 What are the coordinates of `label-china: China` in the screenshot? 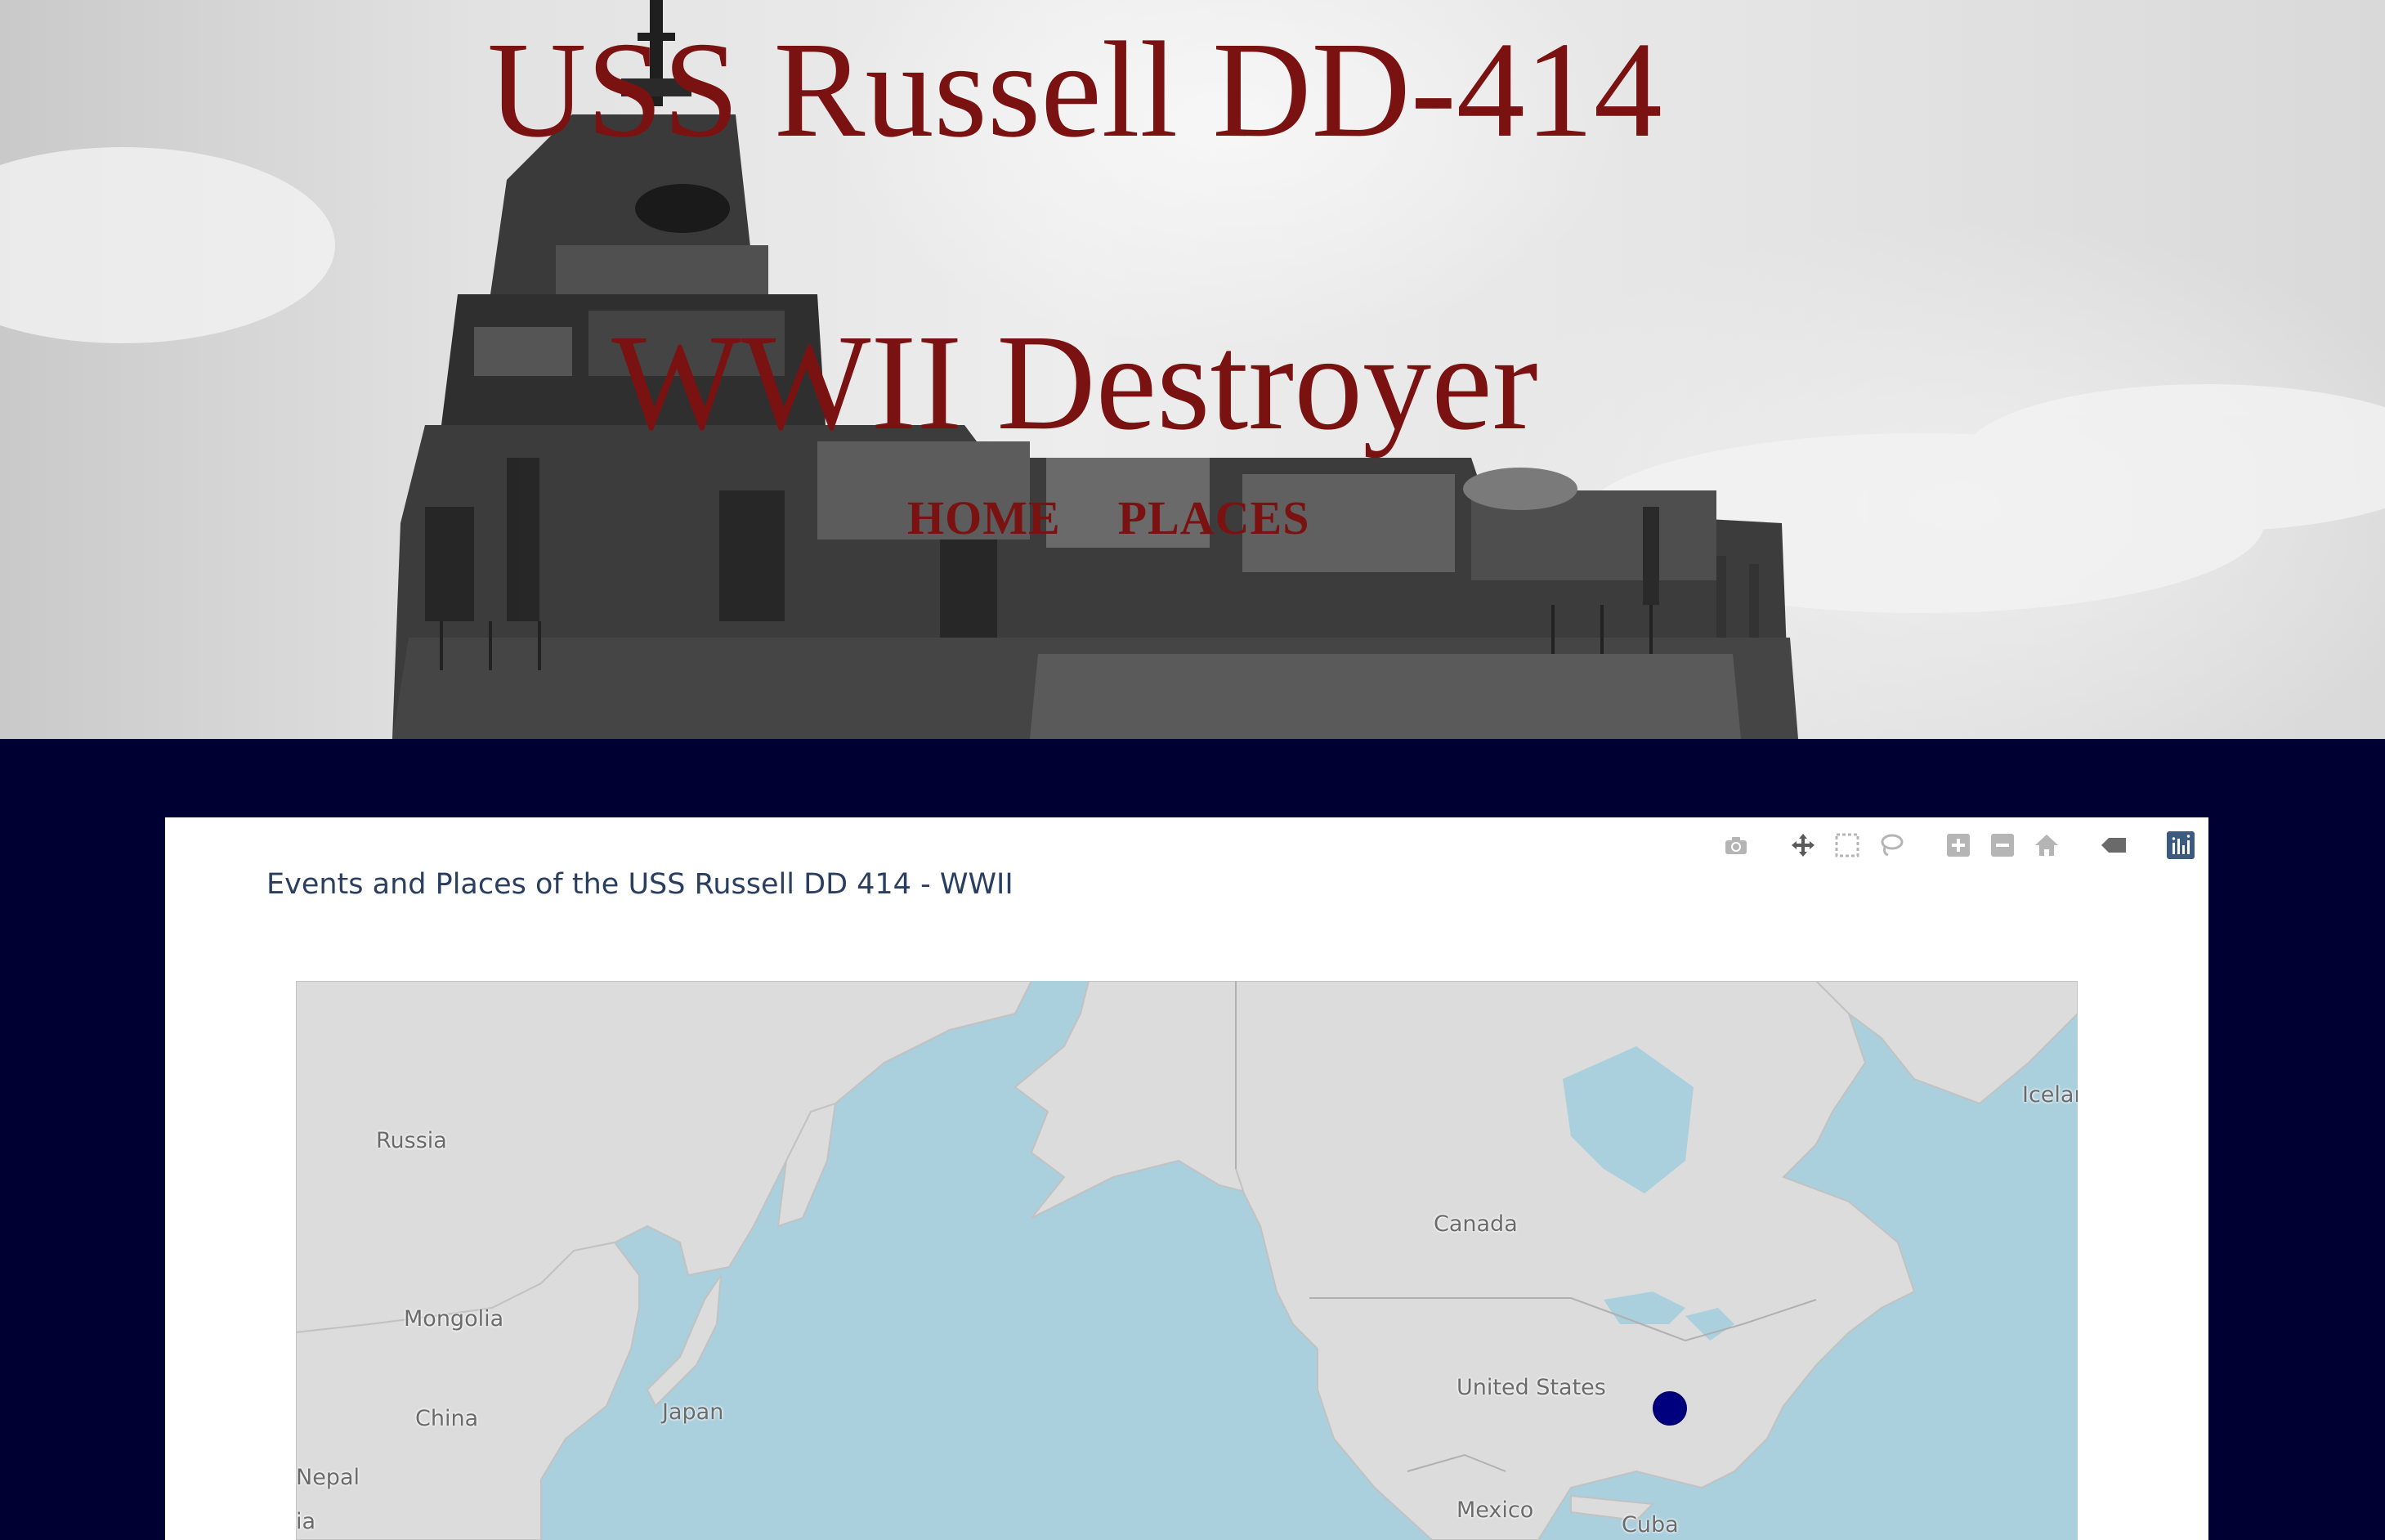 It's located at (447, 1419).